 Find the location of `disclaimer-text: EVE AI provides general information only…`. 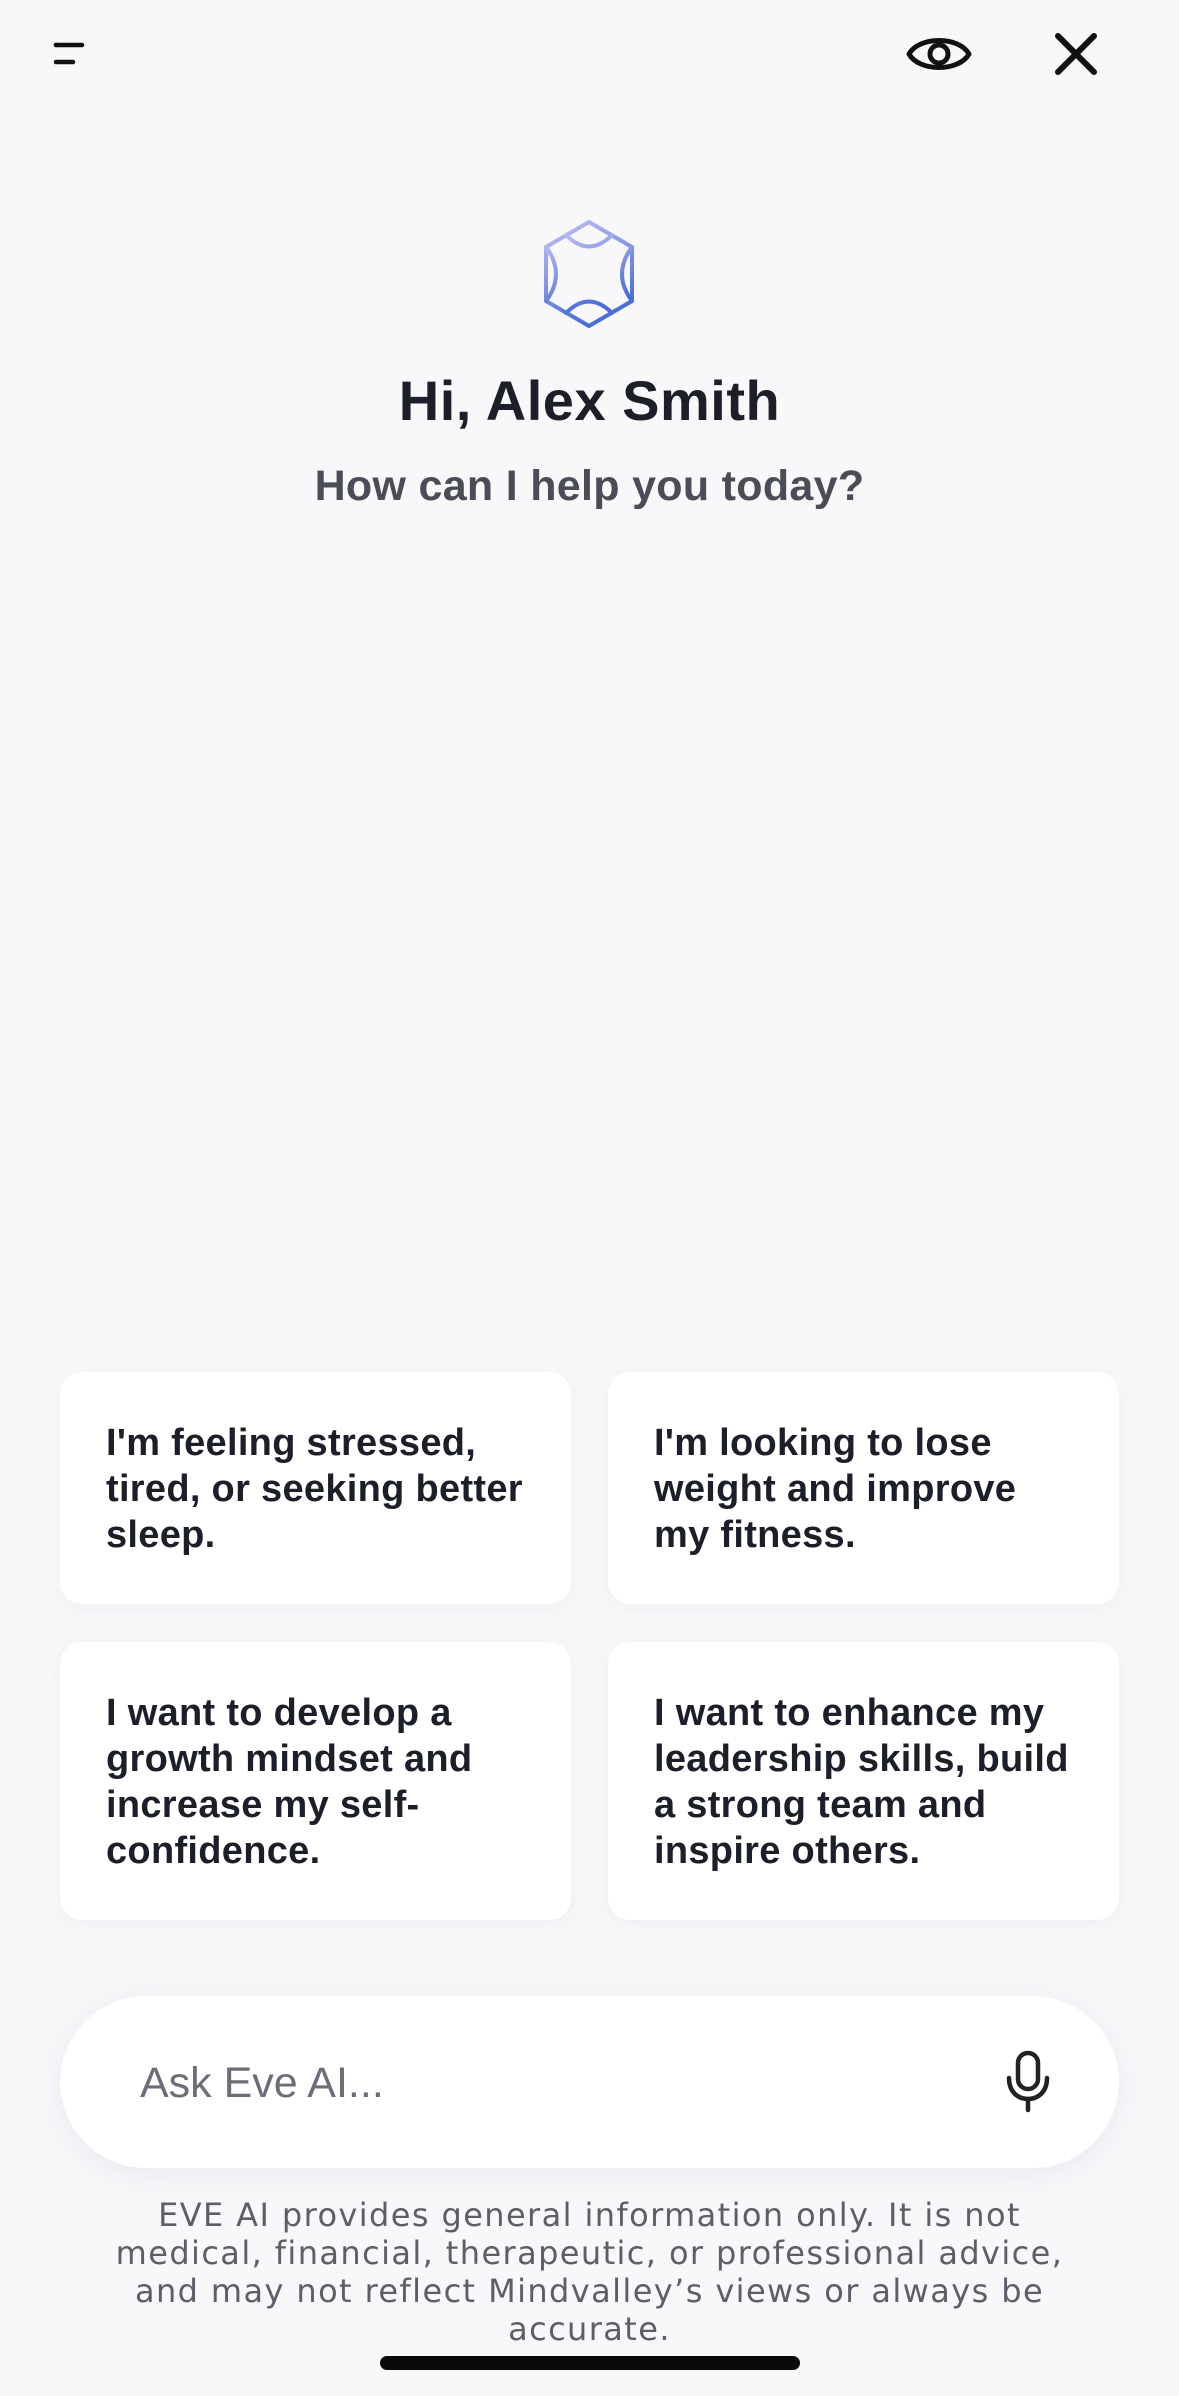

disclaimer-text: EVE AI provides general information only… is located at coordinates (589, 2272).